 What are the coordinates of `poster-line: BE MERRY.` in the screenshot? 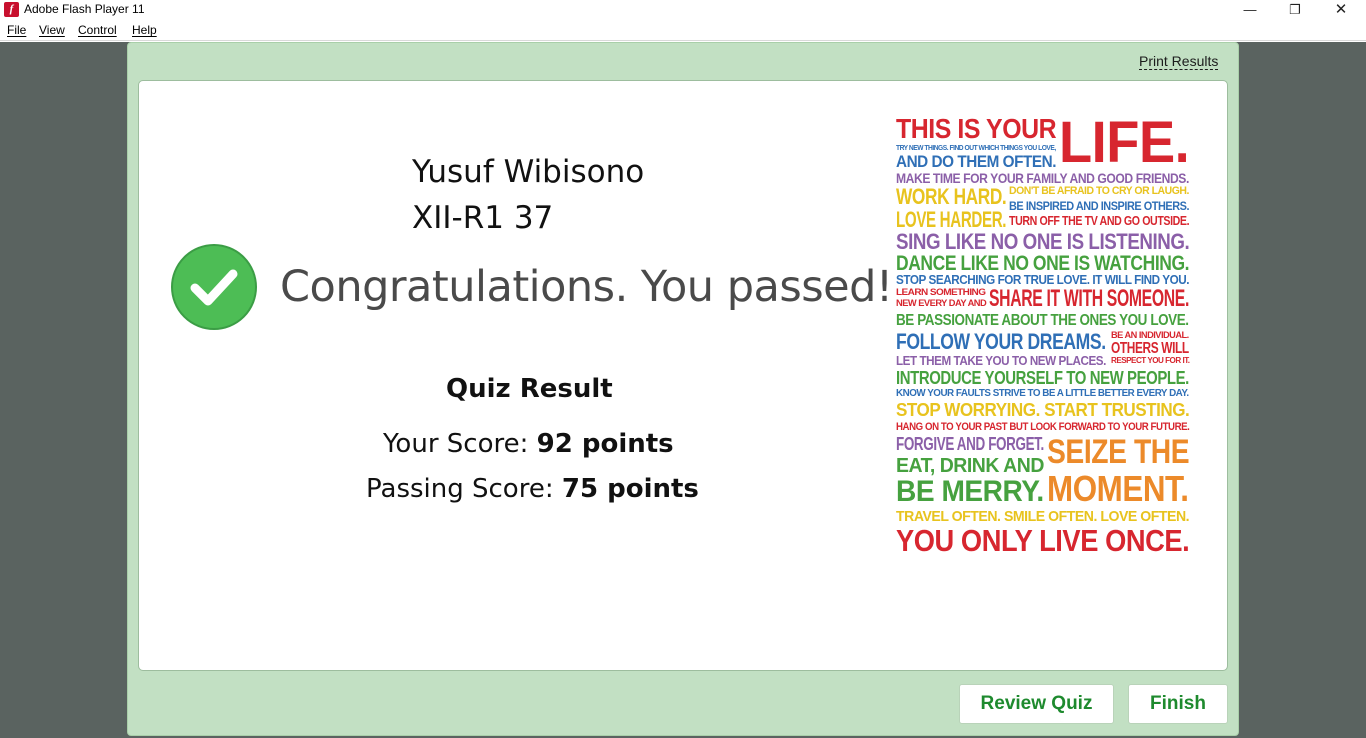 It's located at (970, 491).